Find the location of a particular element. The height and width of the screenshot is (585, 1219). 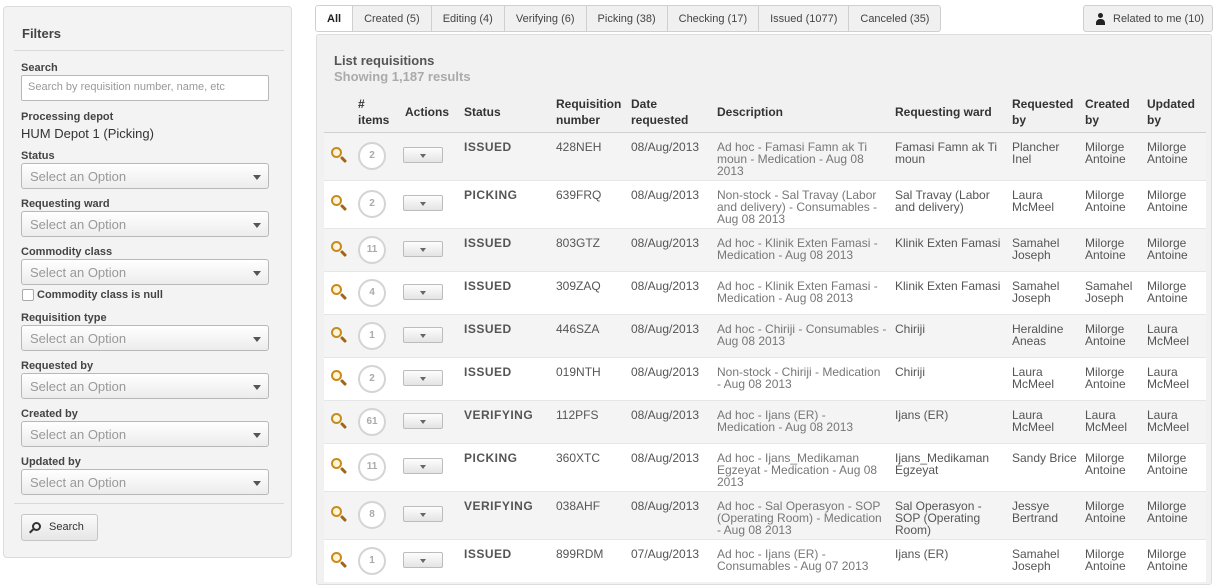

req-type-select-value: Select an Option is located at coordinates (78, 338).